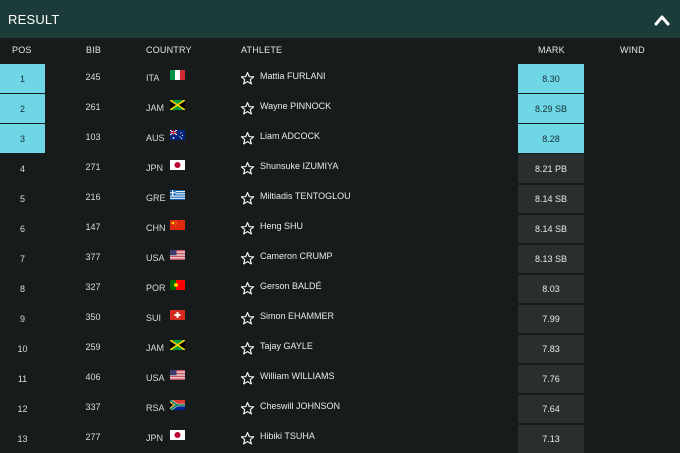 This screenshot has width=680, height=453. I want to click on mark-cell: 8.13 SB, so click(551, 258).